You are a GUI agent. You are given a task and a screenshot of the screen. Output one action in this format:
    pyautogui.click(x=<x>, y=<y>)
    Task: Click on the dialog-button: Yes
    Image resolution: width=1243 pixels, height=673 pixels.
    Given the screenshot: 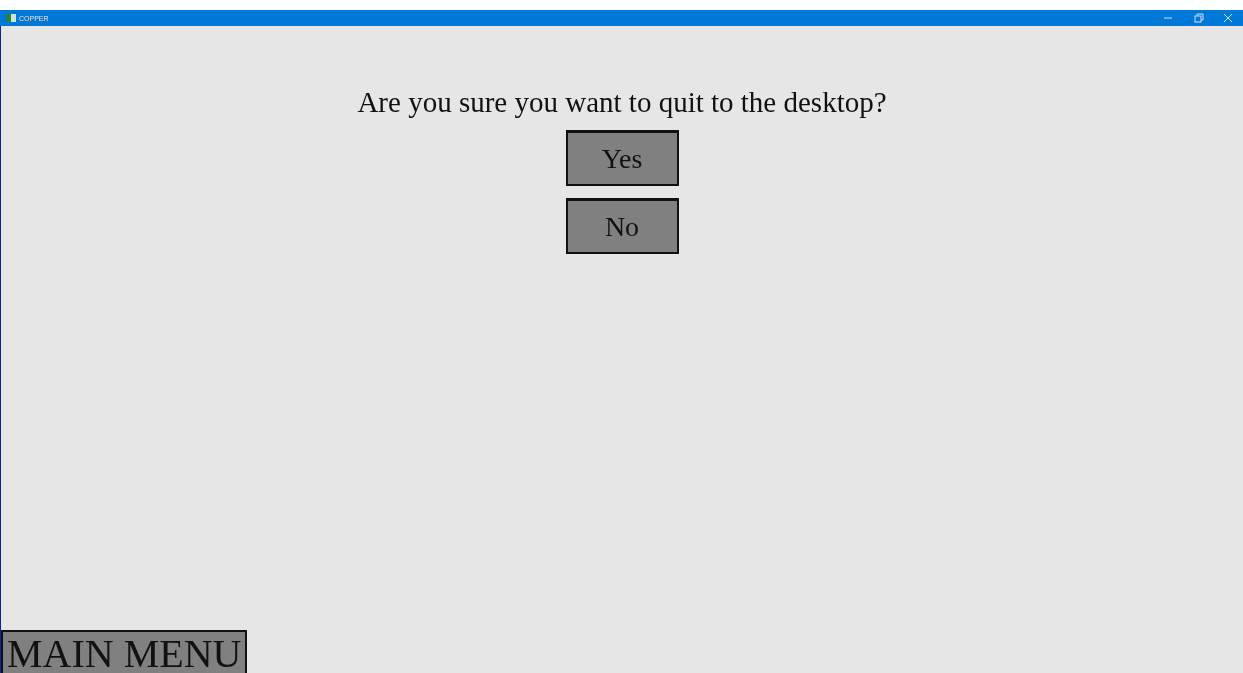 What is the action you would take?
    pyautogui.click(x=622, y=158)
    